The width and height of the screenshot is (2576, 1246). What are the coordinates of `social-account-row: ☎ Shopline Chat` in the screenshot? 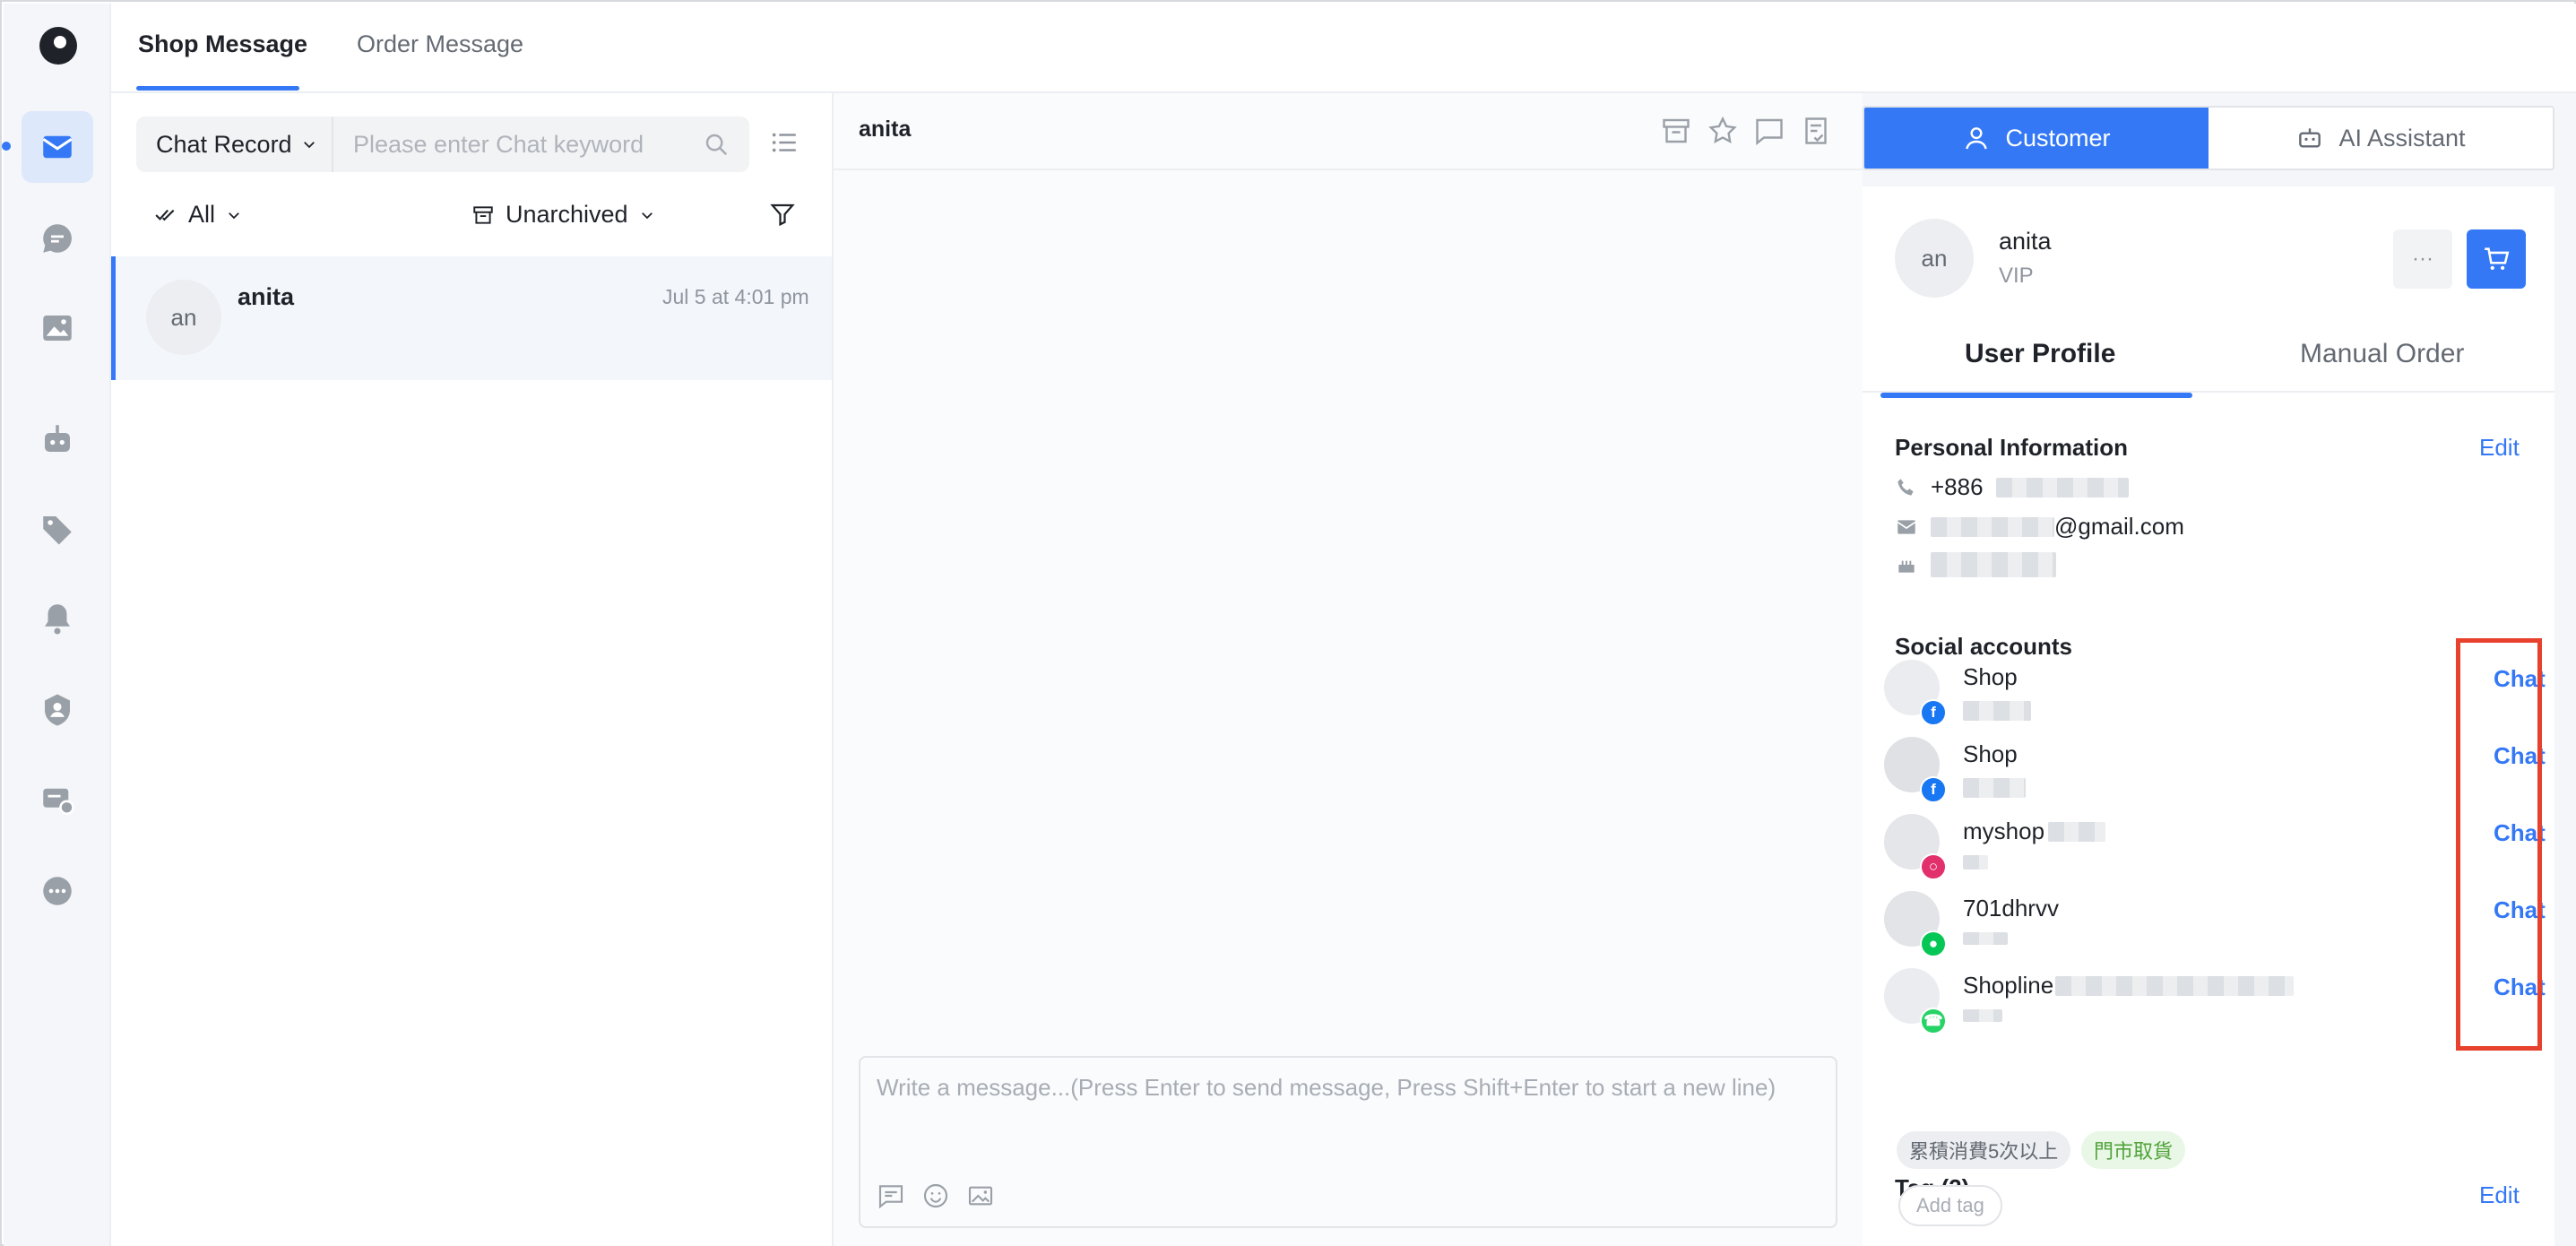 It's located at (2215, 1004).